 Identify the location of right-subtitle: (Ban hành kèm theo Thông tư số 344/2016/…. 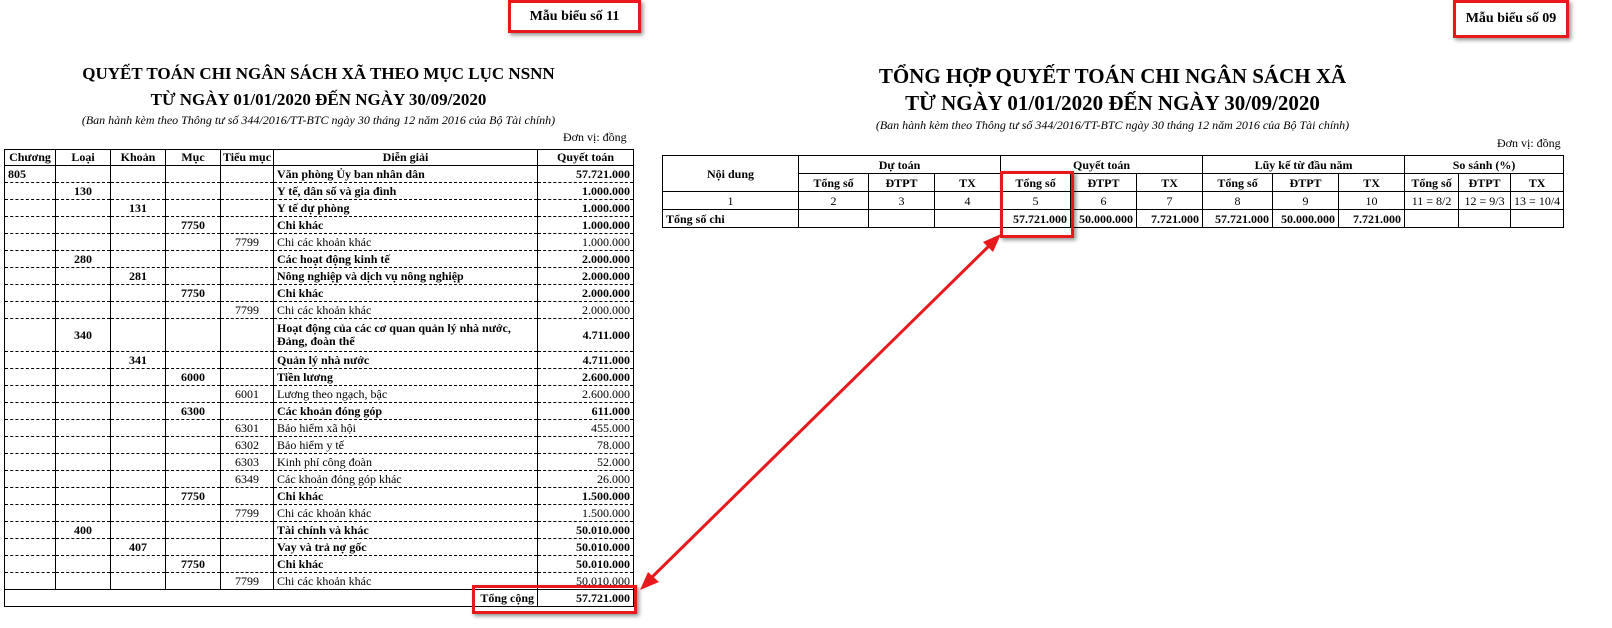
(1112, 125).